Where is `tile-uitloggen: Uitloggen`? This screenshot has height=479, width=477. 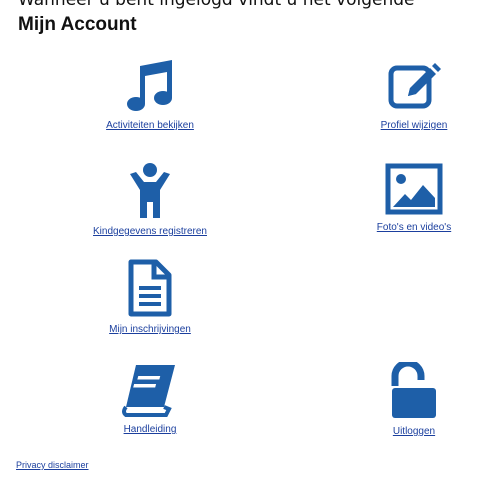 tile-uitloggen: Uitloggen is located at coordinates (395, 399).